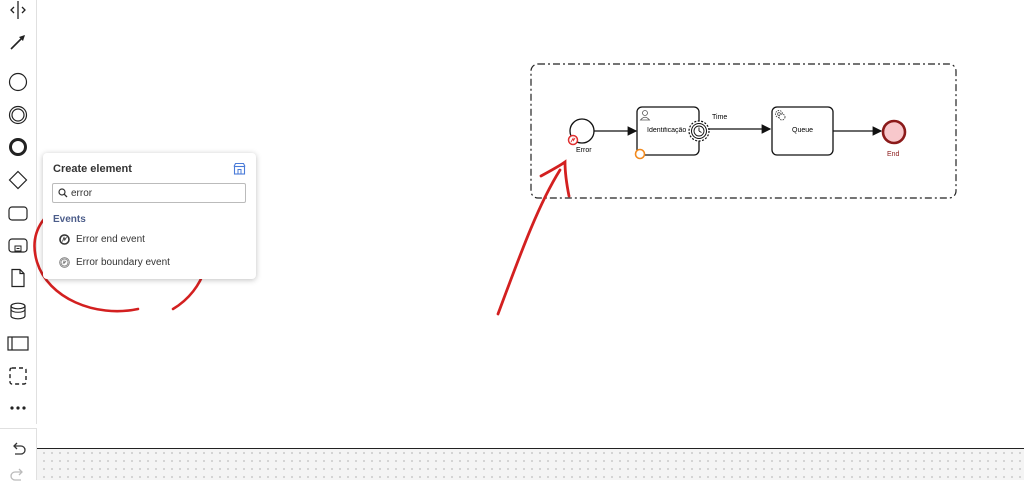  I want to click on entry-label: Error end event, so click(110, 239).